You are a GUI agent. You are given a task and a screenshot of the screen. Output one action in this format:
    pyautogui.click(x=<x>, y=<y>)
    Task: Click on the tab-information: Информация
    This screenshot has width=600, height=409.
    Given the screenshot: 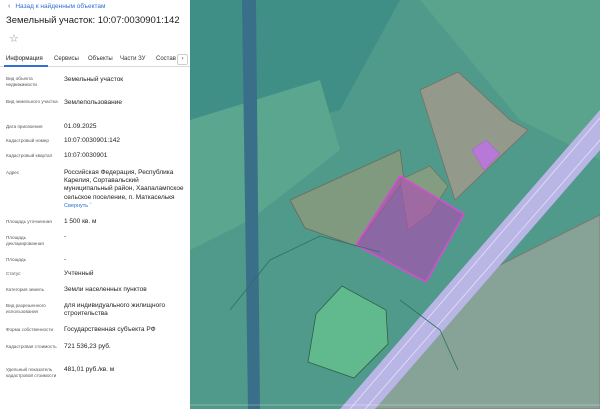 What is the action you would take?
    pyautogui.click(x=24, y=59)
    